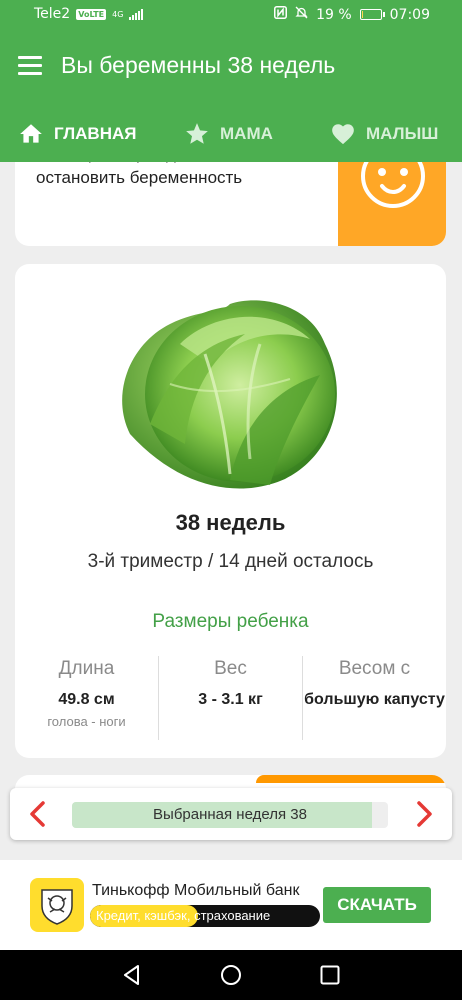 The width and height of the screenshot is (462, 1000). What do you see at coordinates (86, 721) in the screenshot?
I see `metric-length-note: голова - ноги` at bounding box center [86, 721].